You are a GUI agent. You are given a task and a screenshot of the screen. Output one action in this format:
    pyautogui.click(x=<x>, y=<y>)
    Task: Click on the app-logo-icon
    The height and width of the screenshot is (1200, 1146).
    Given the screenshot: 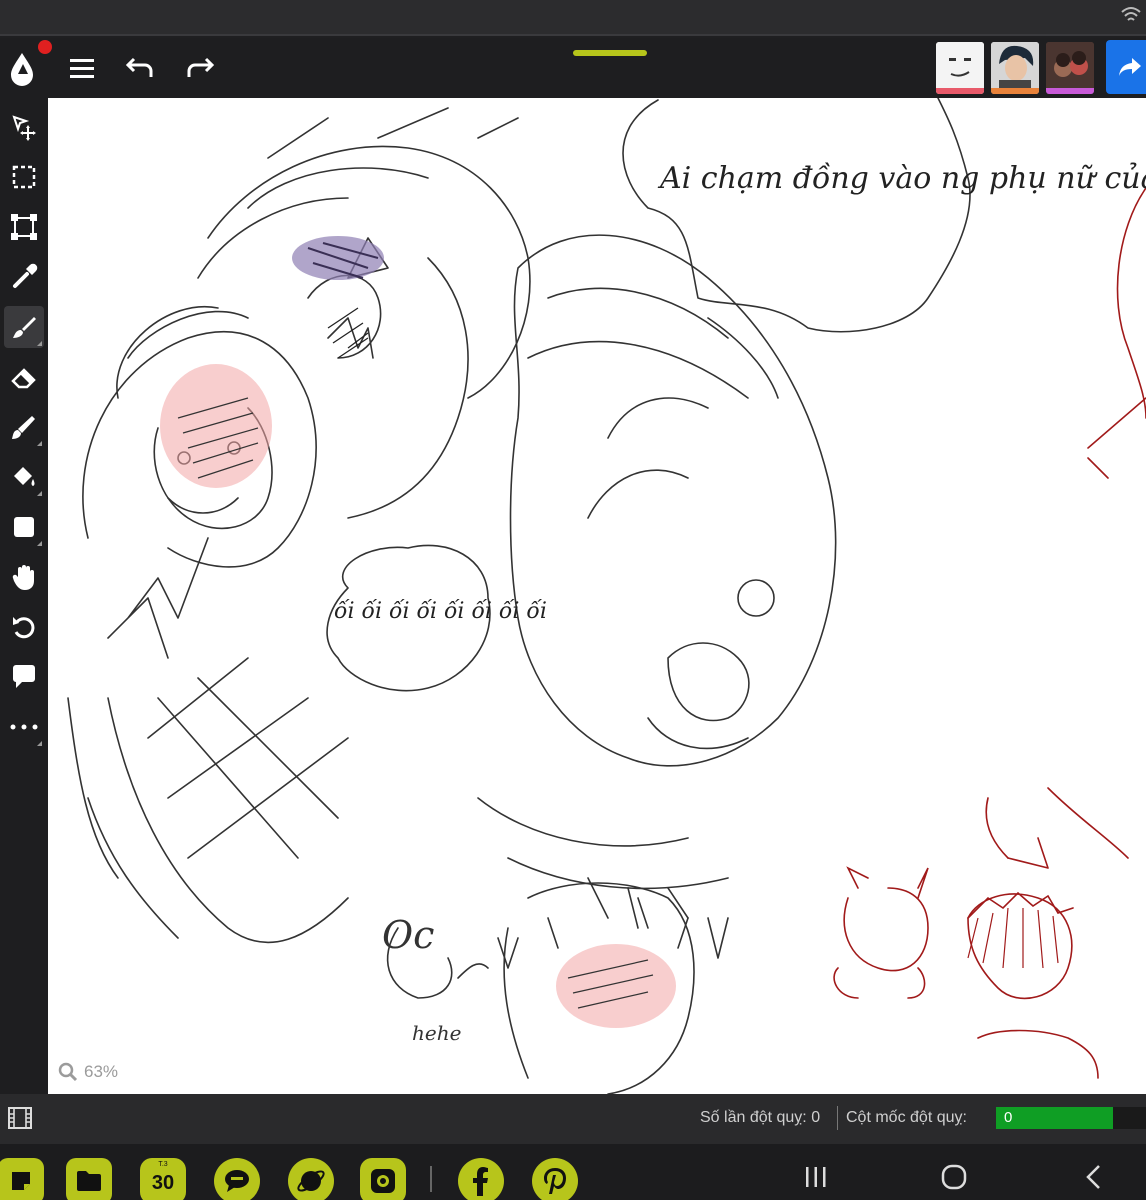 What is the action you would take?
    pyautogui.click(x=22, y=68)
    